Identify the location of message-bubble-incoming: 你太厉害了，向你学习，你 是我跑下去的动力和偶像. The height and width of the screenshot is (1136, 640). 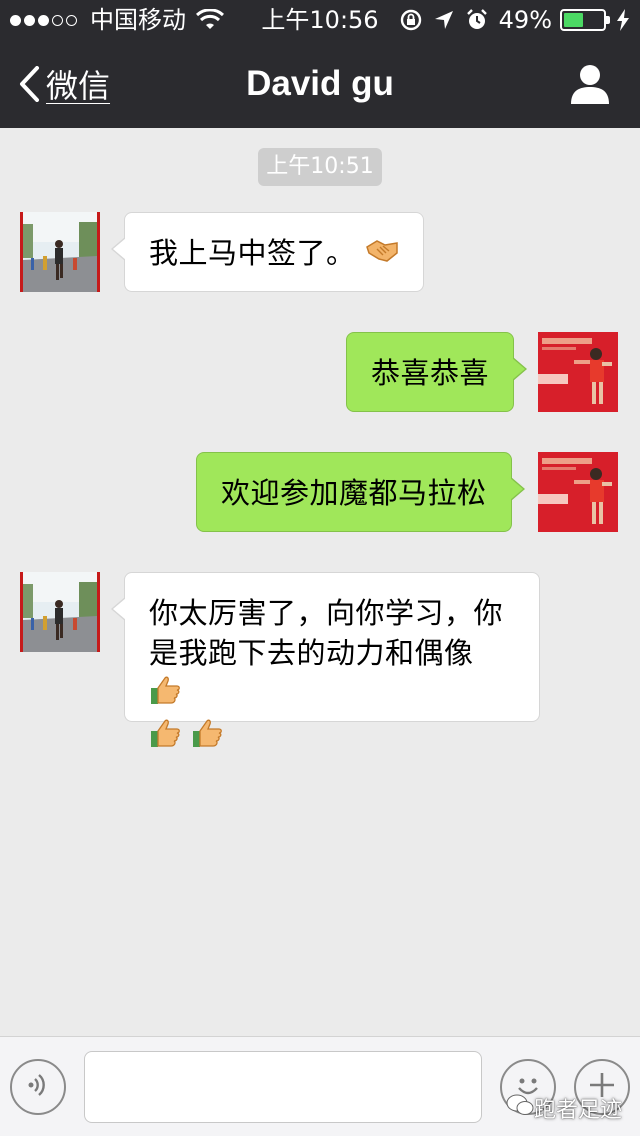
(325, 659).